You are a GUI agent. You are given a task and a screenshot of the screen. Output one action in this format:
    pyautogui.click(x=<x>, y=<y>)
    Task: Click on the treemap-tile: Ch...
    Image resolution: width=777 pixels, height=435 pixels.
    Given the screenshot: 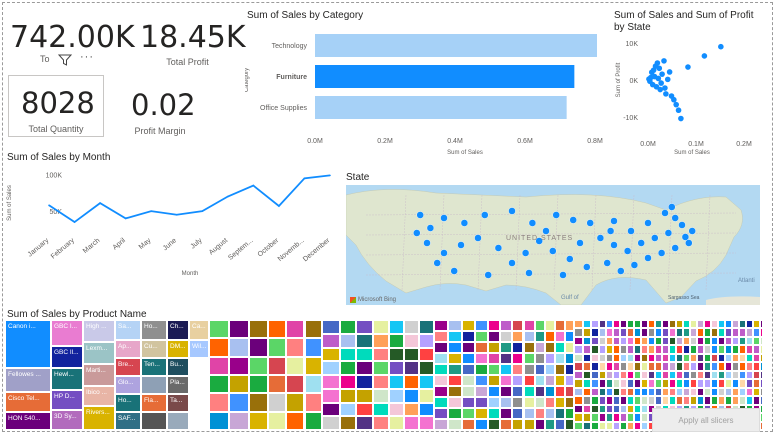 What is the action you would take?
    pyautogui.click(x=178, y=330)
    